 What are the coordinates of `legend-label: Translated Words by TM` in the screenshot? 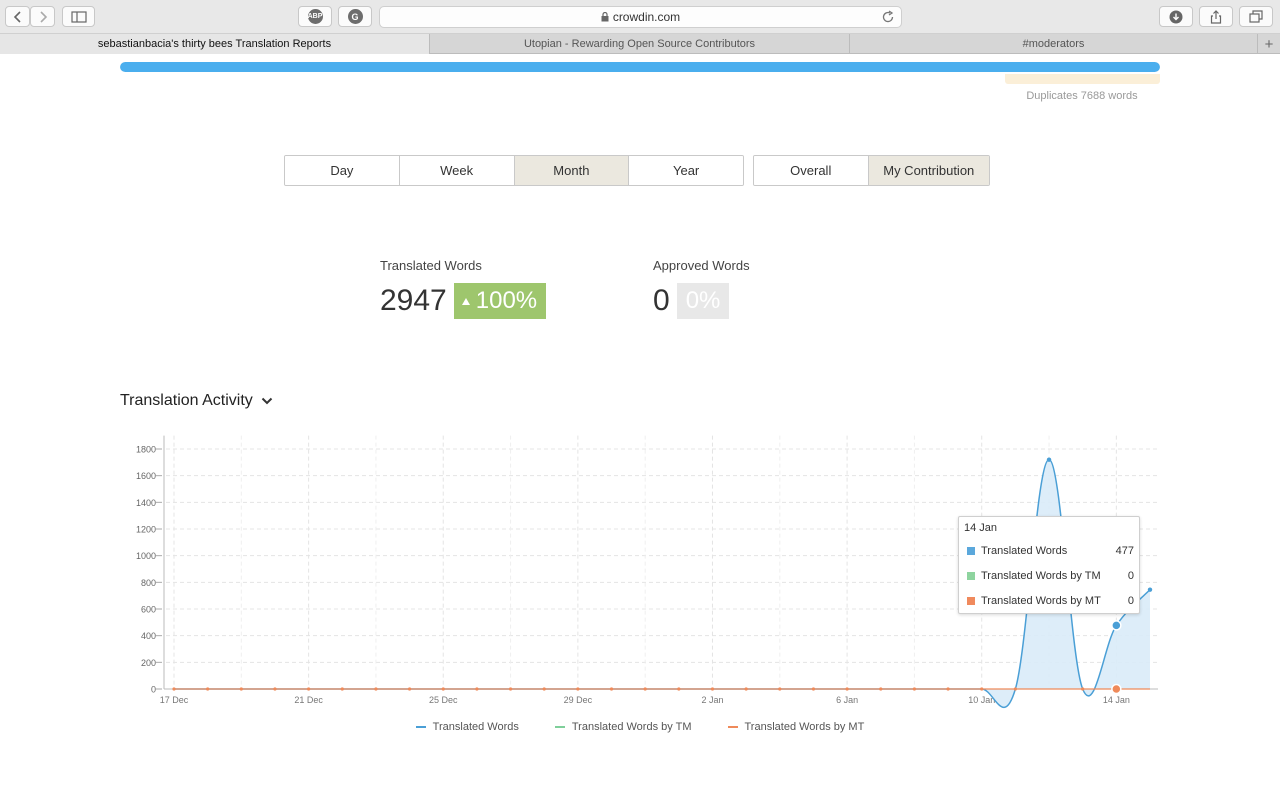 It's located at (631, 727).